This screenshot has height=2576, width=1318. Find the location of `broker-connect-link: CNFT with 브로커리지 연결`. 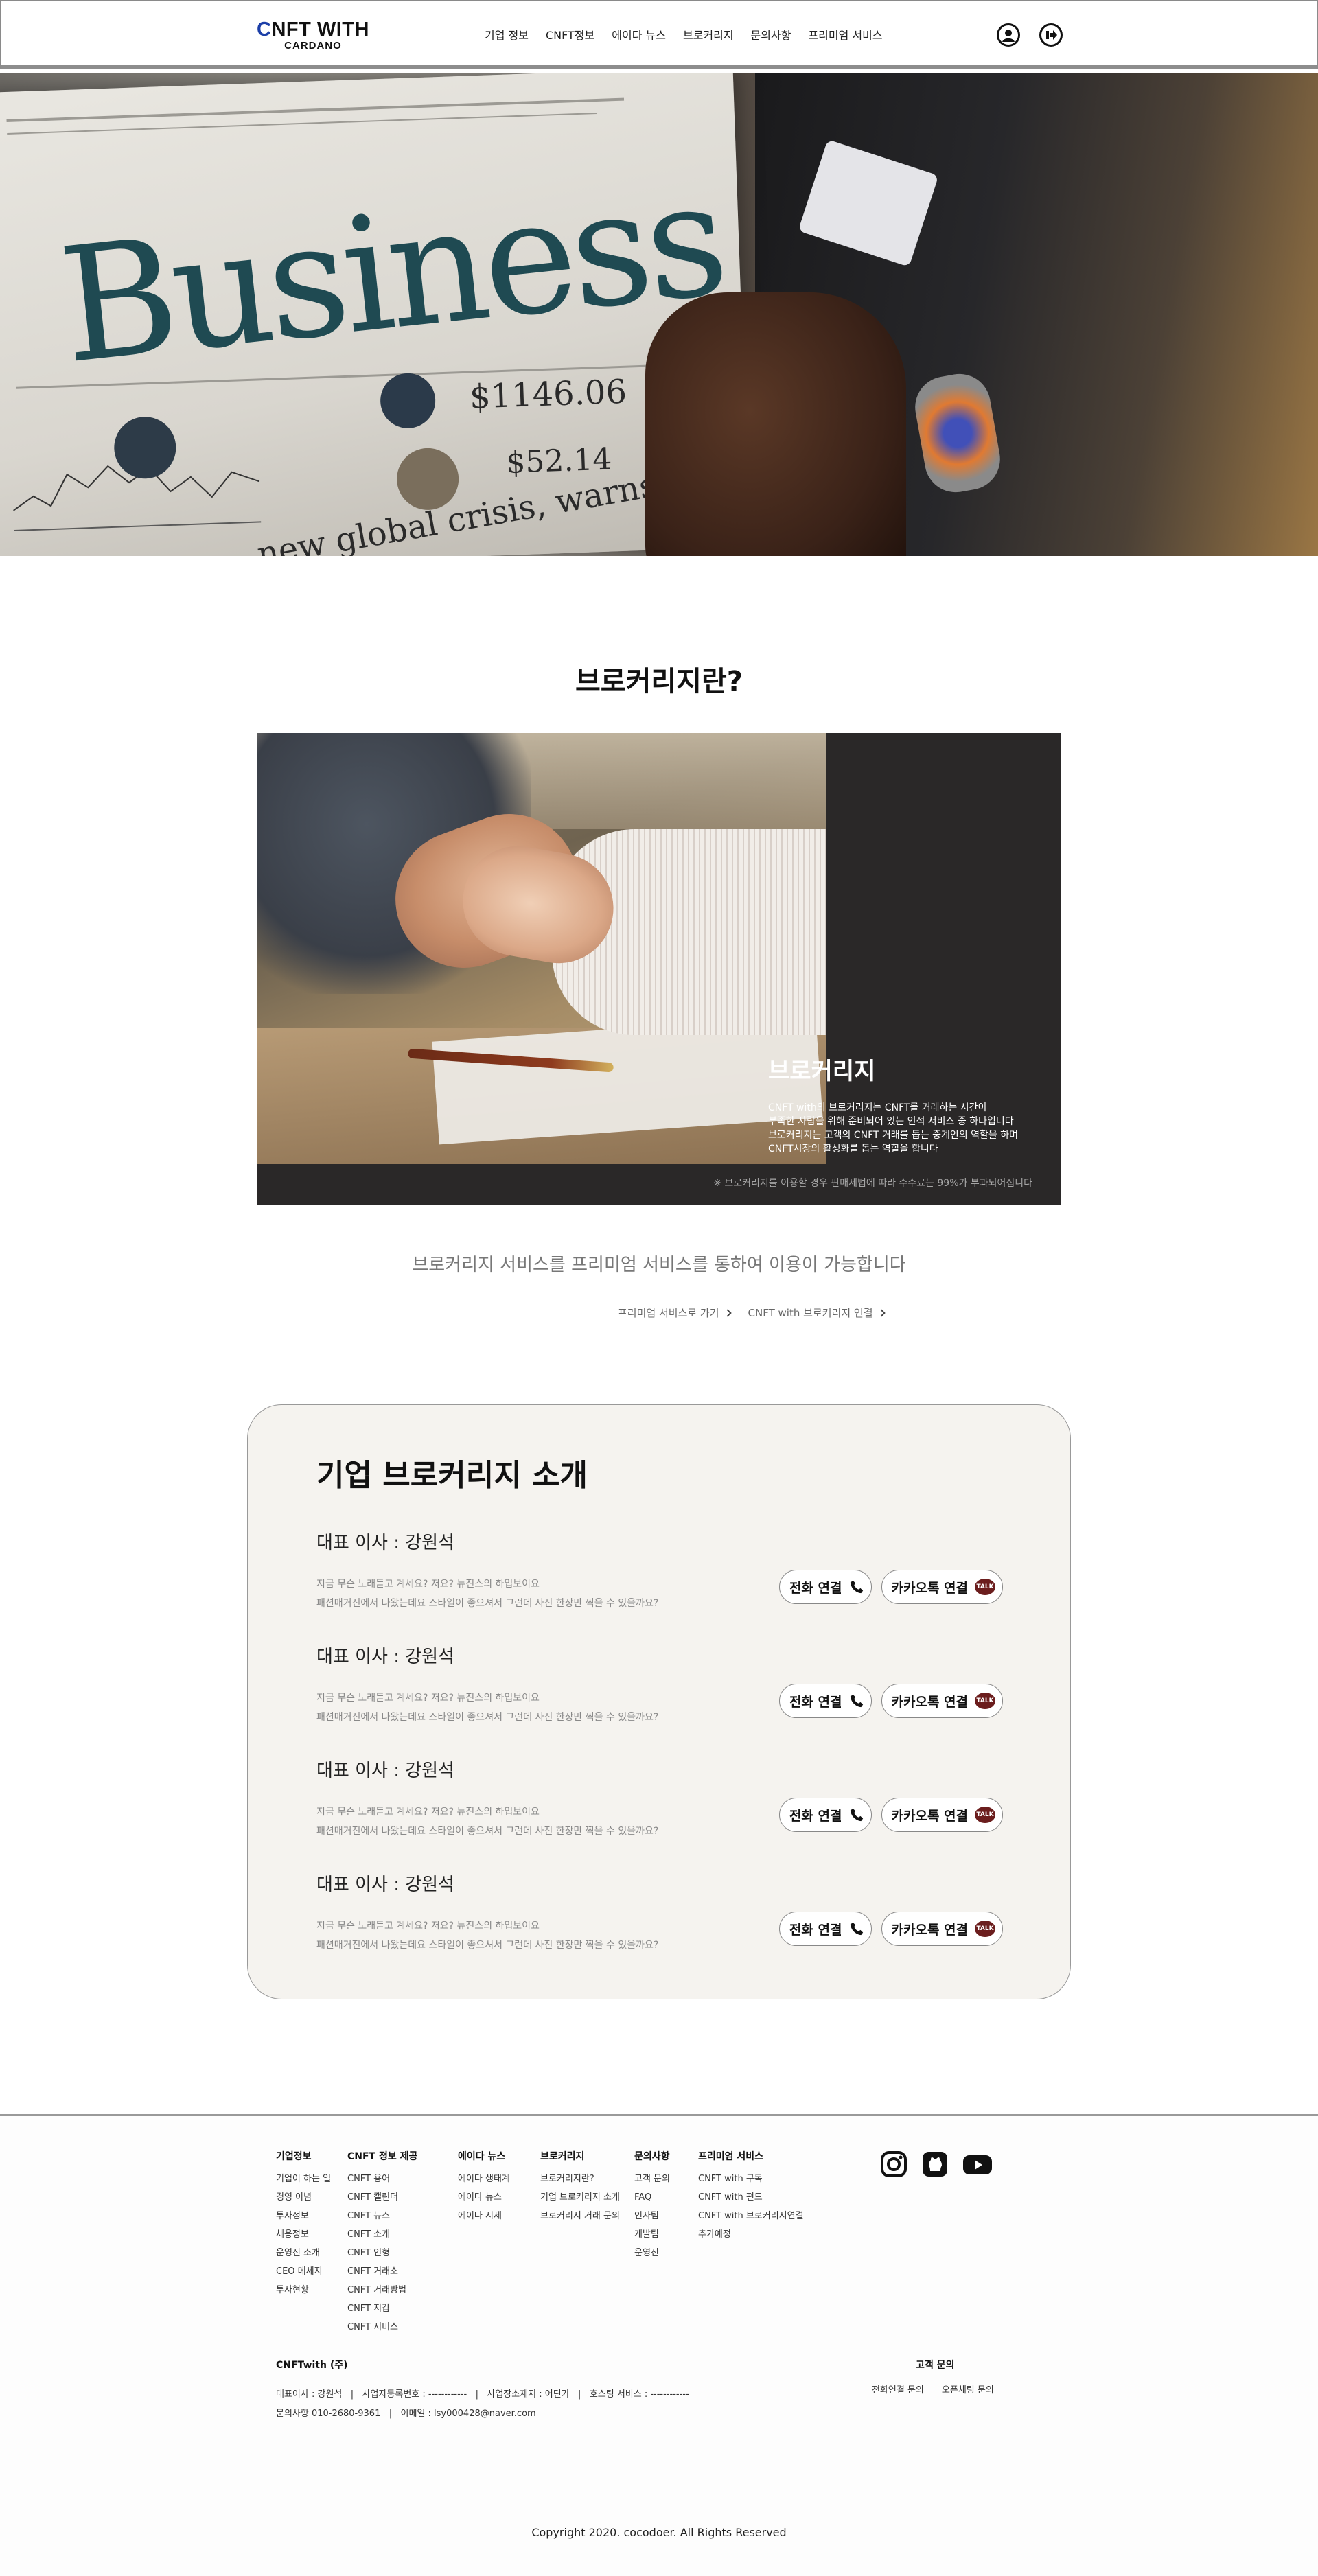

broker-connect-link: CNFT with 브로커리지 연결 is located at coordinates (817, 1313).